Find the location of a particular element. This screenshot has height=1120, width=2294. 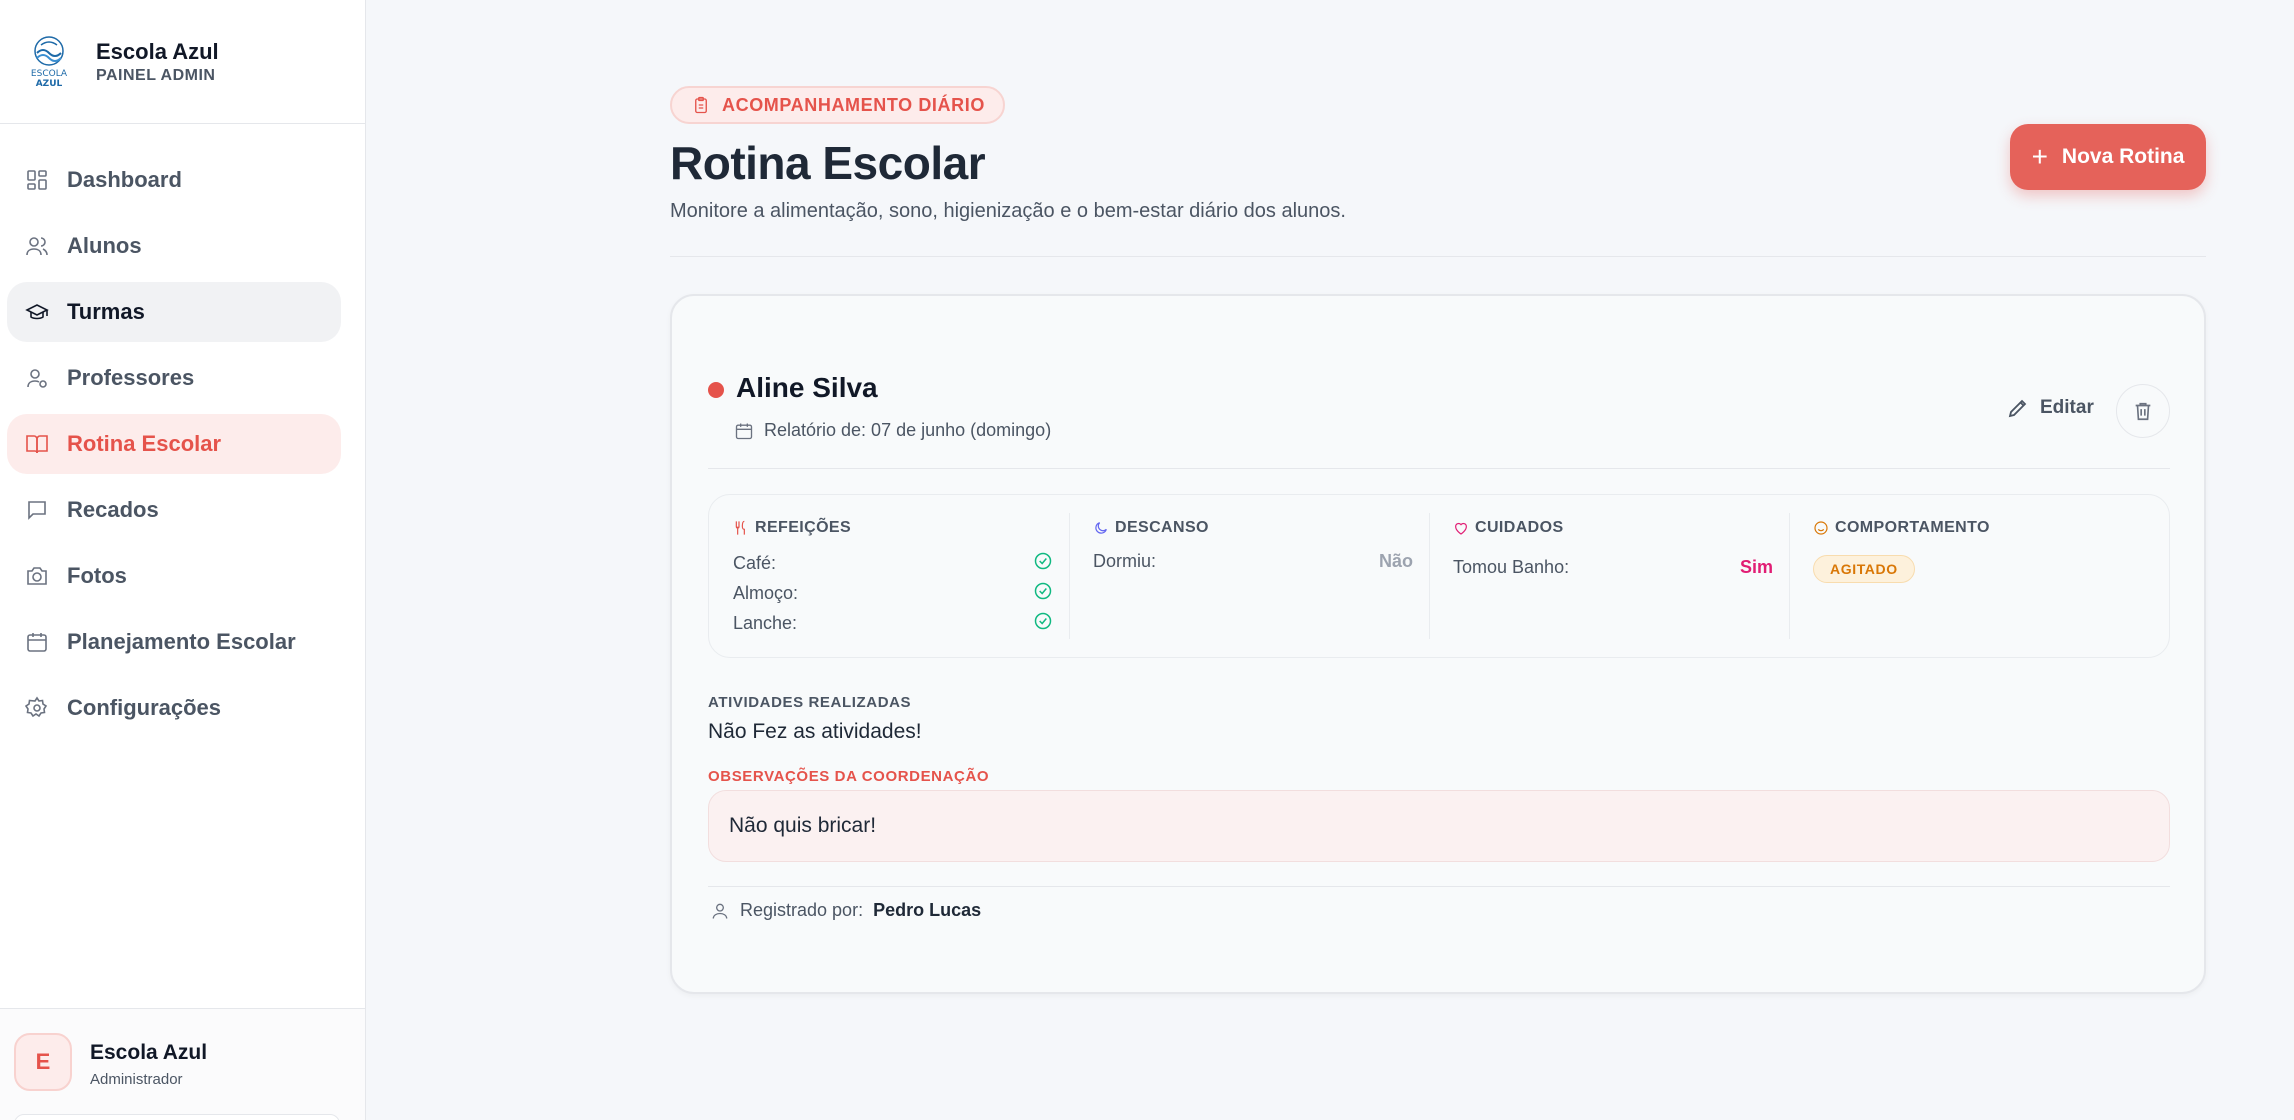

graduation-cap-icon is located at coordinates (37, 312).